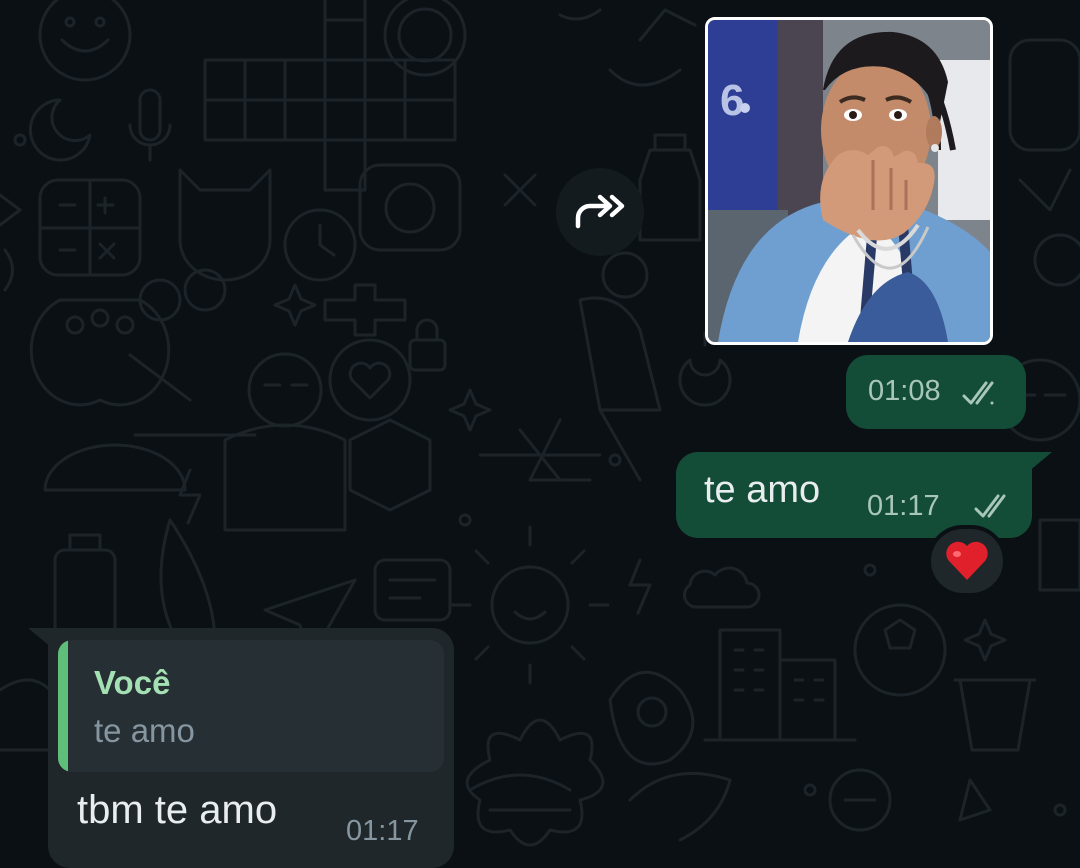  What do you see at coordinates (849, 181) in the screenshot?
I see `sticker-image: 6` at bounding box center [849, 181].